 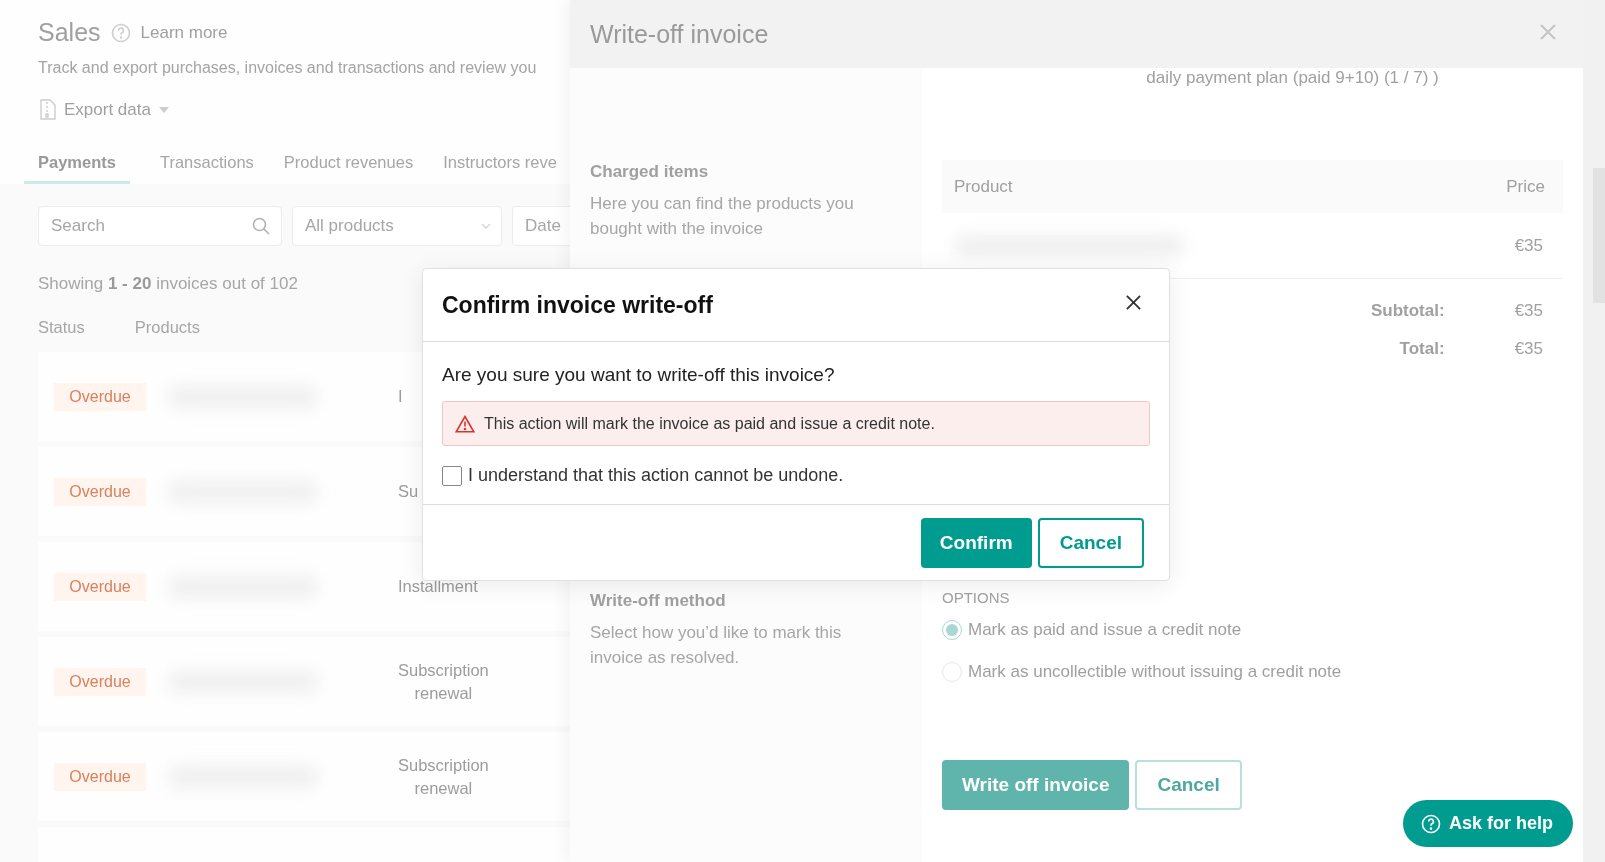 What do you see at coordinates (168, 284) in the screenshot?
I see `results-summary: Showing 1 - 20 invoices out of 102` at bounding box center [168, 284].